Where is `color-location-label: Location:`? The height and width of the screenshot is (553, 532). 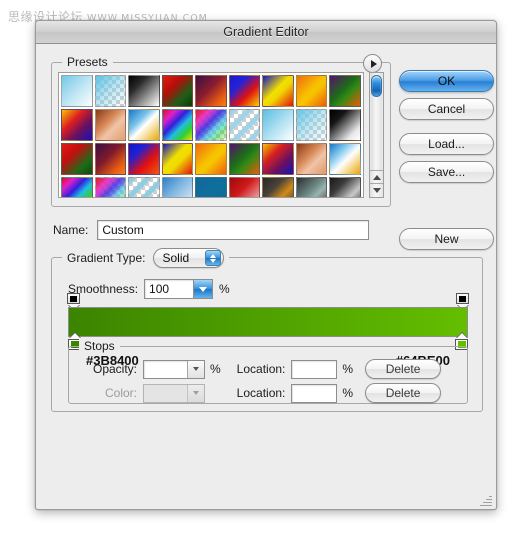
color-location-label: Location: is located at coordinates (261, 393).